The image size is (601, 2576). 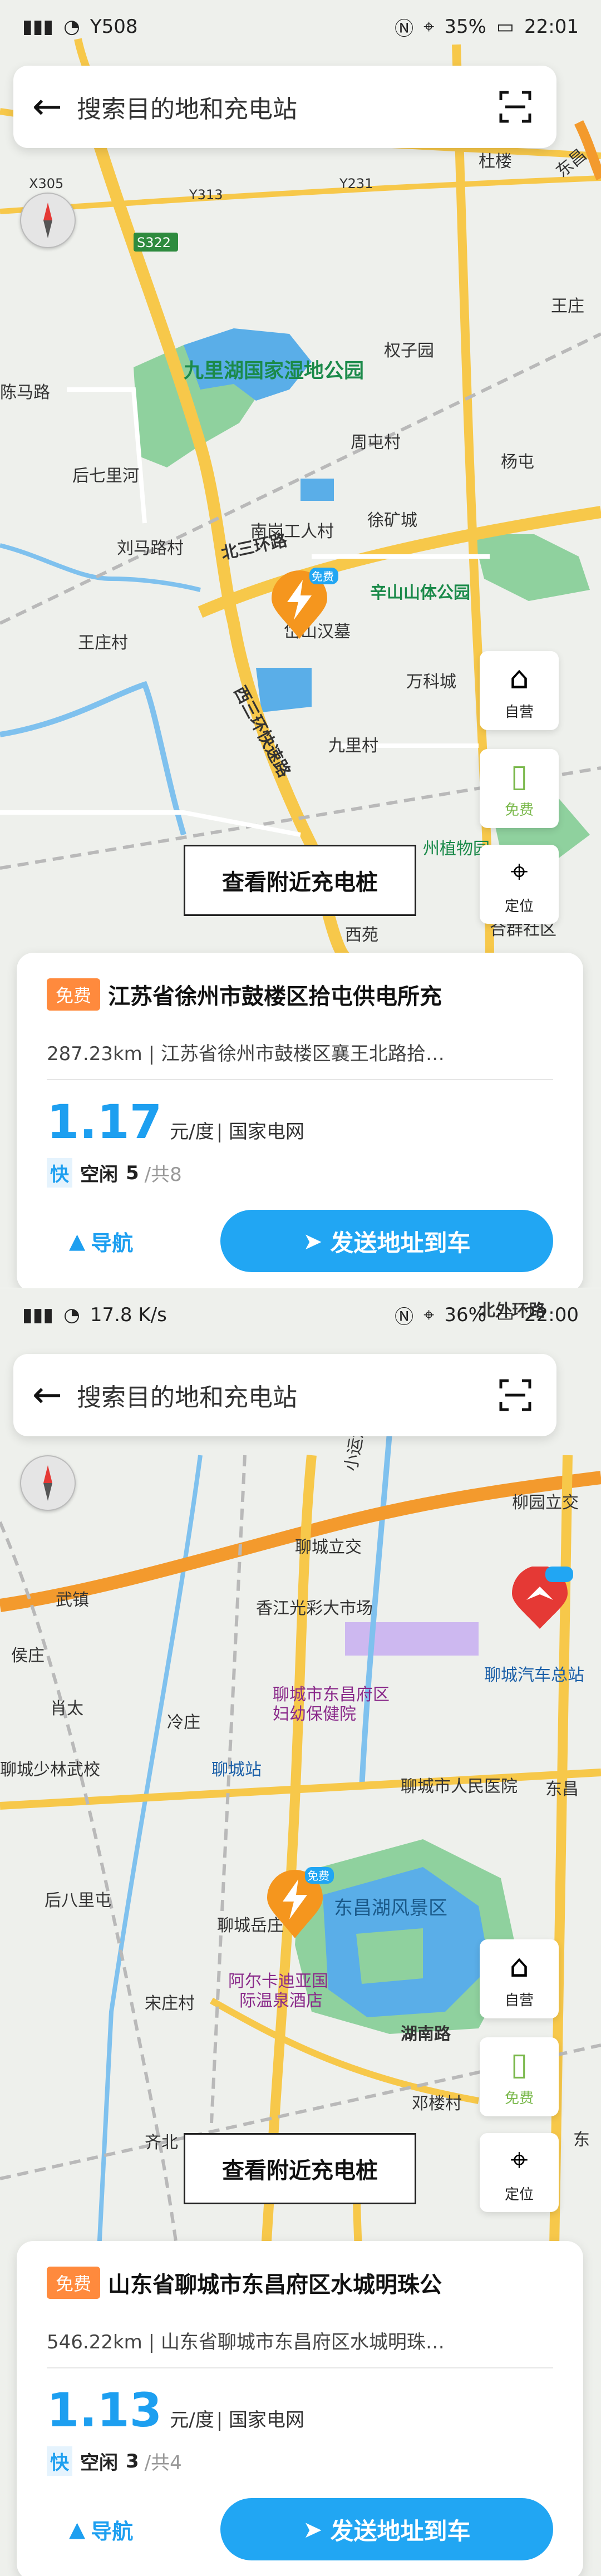 I want to click on svg-text: 邓楼村, so click(x=437, y=2104).